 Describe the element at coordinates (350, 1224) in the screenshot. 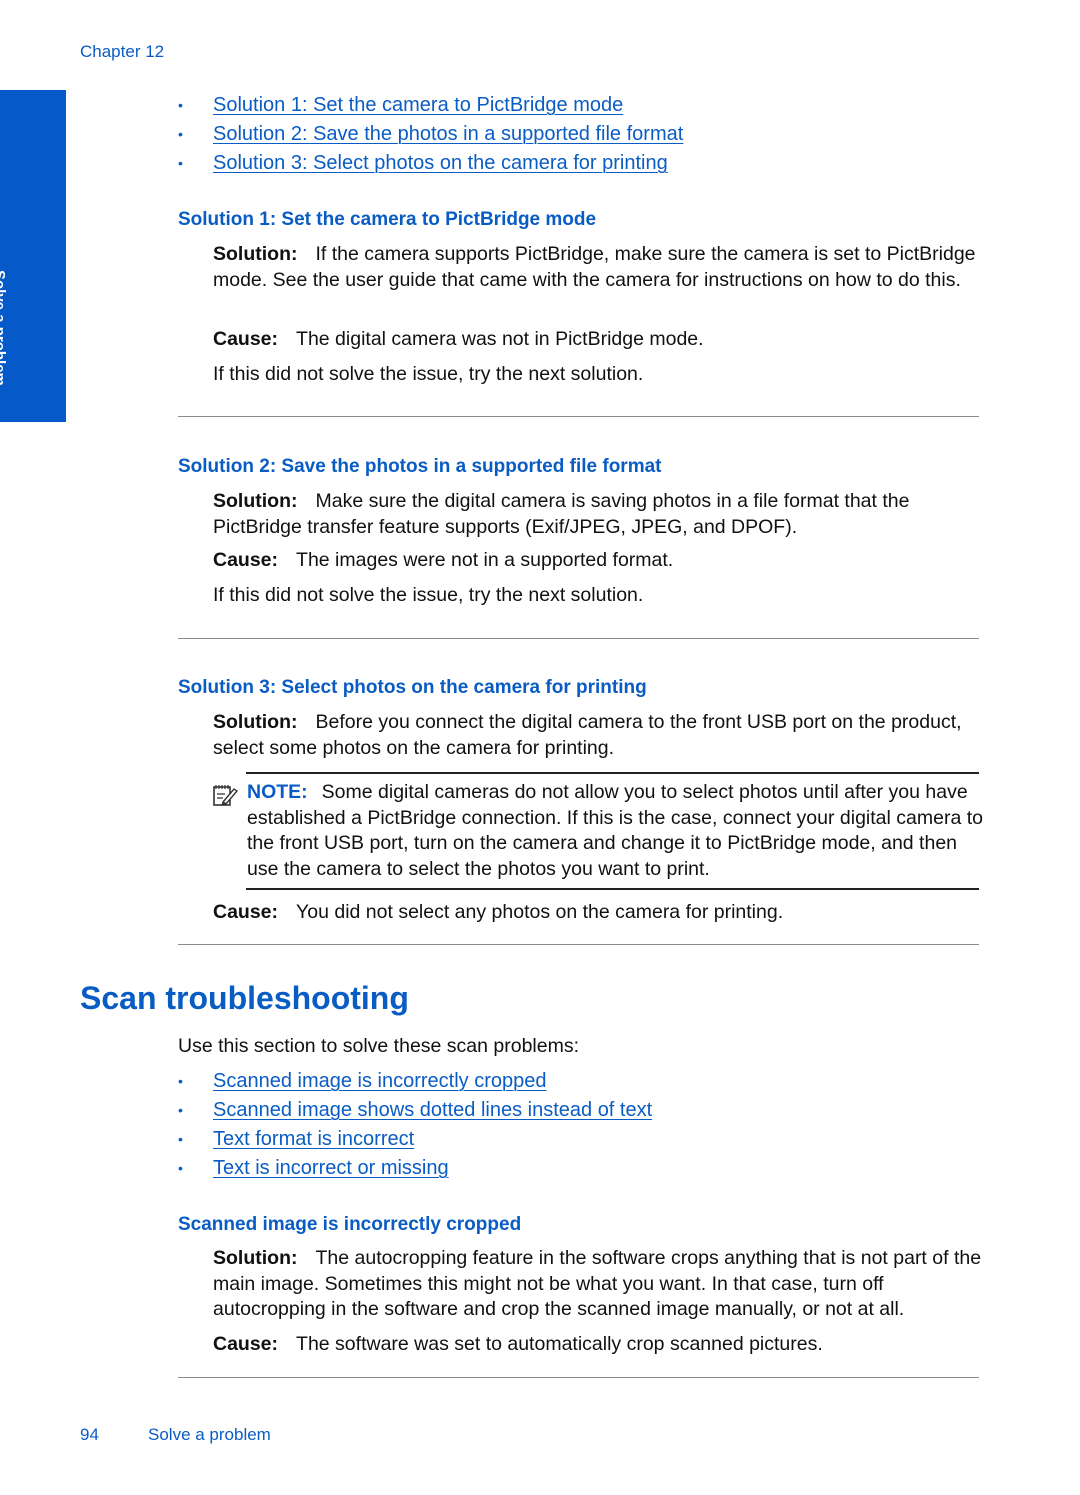

I see `cropped-heading: Scanned image is incorrectly cropped` at that location.